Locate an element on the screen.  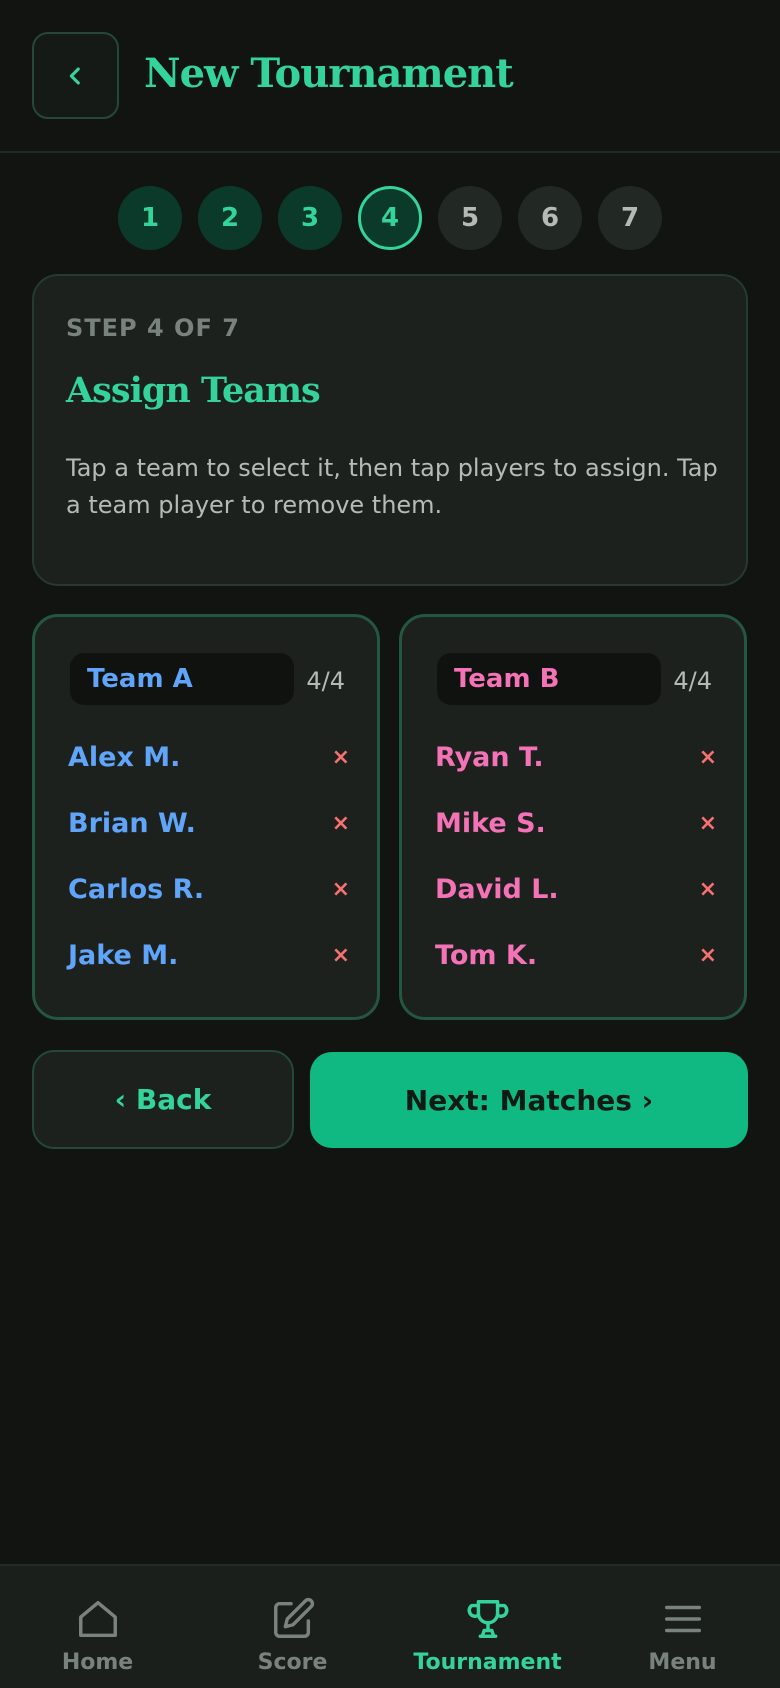
next-matches-button: Next: Matches › is located at coordinates (529, 1100).